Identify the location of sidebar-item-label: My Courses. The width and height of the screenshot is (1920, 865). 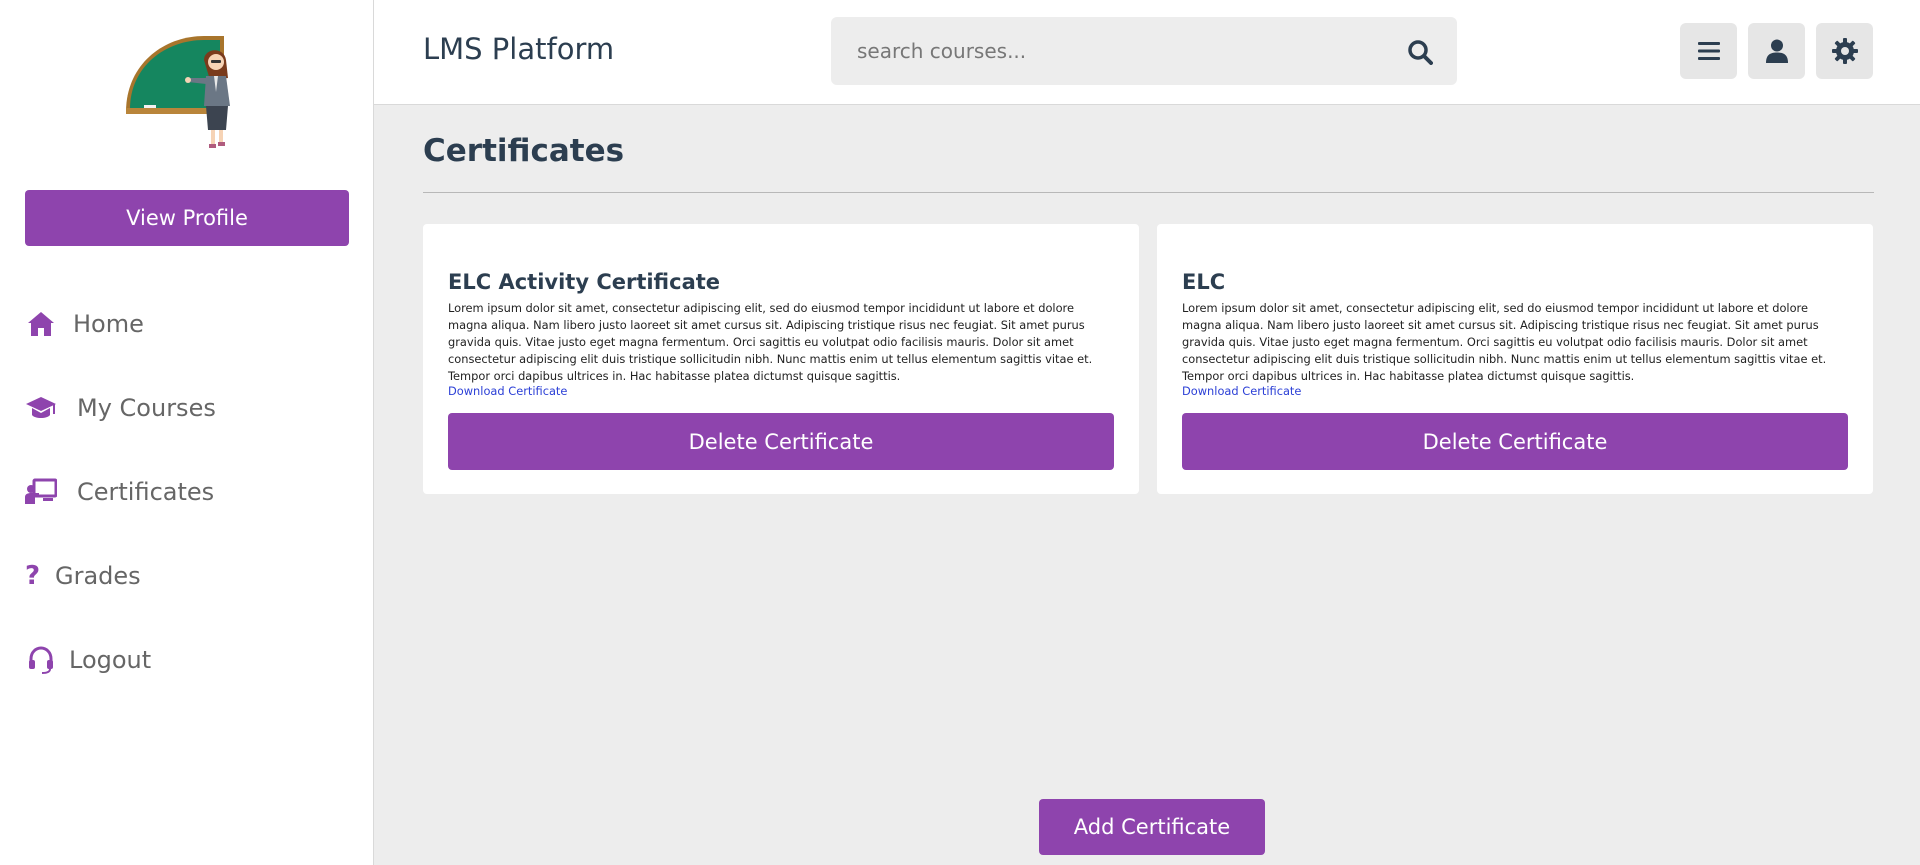
(146, 408).